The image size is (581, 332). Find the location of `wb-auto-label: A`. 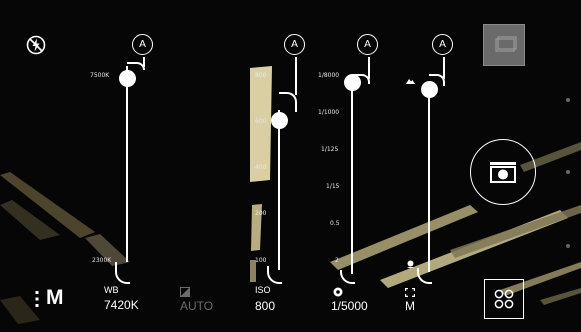

wb-auto-label: A is located at coordinates (142, 44).